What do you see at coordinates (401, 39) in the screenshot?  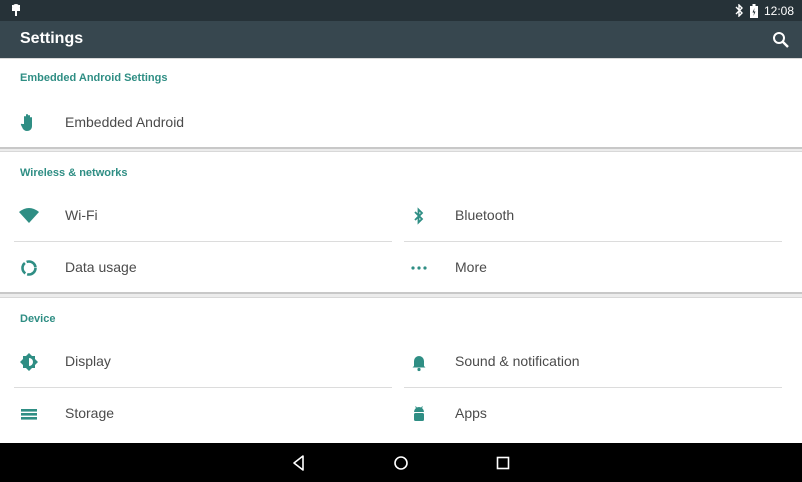 I see `app-bar: Settings` at bounding box center [401, 39].